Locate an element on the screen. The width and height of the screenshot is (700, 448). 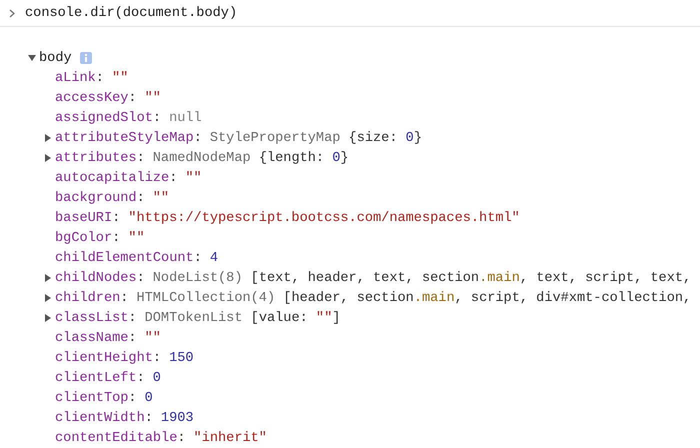
property-value: 150 is located at coordinates (181, 358).